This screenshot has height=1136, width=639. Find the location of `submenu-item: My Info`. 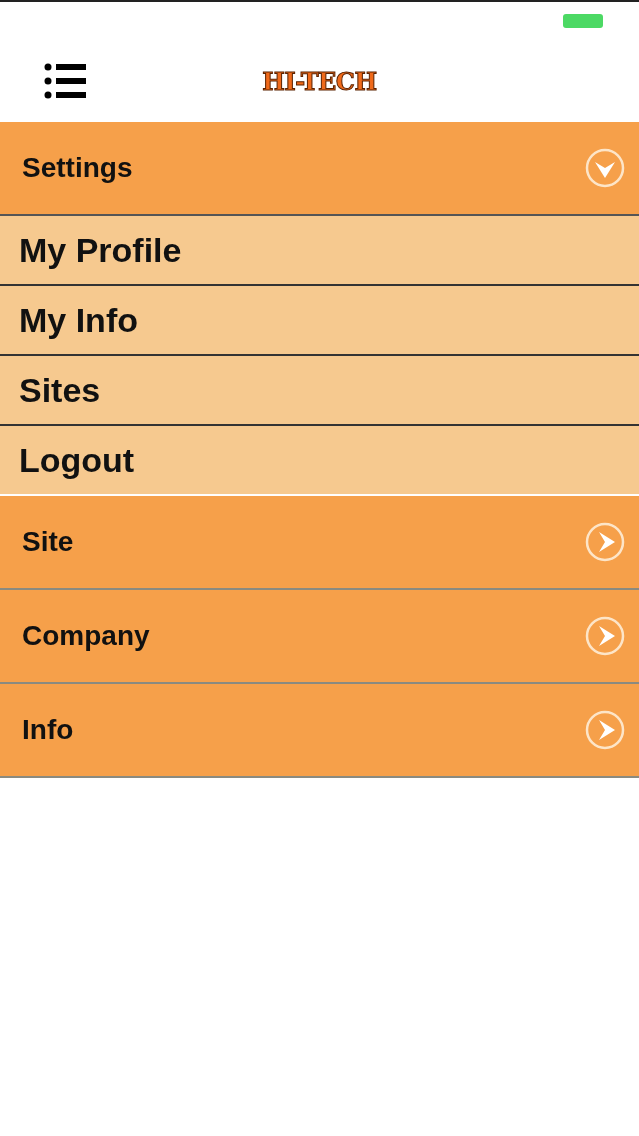

submenu-item: My Info is located at coordinates (319, 321).